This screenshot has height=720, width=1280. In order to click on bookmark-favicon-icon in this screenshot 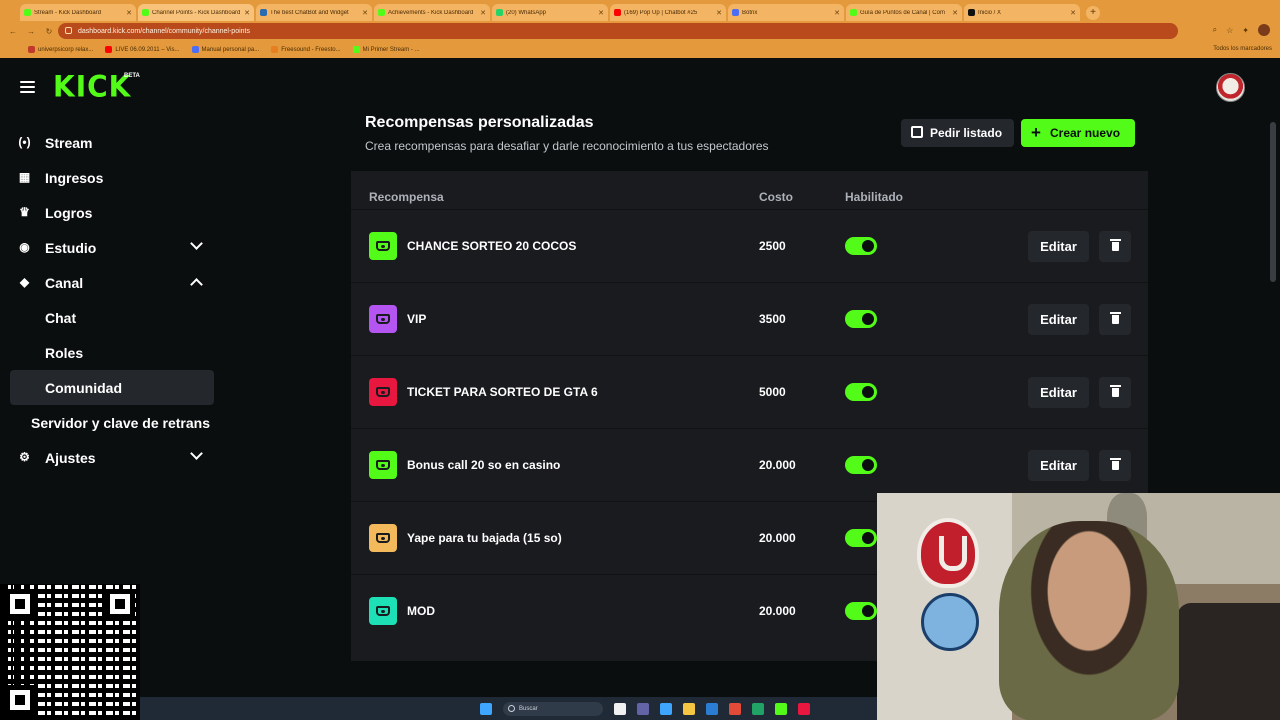, I will do `click(31, 49)`.